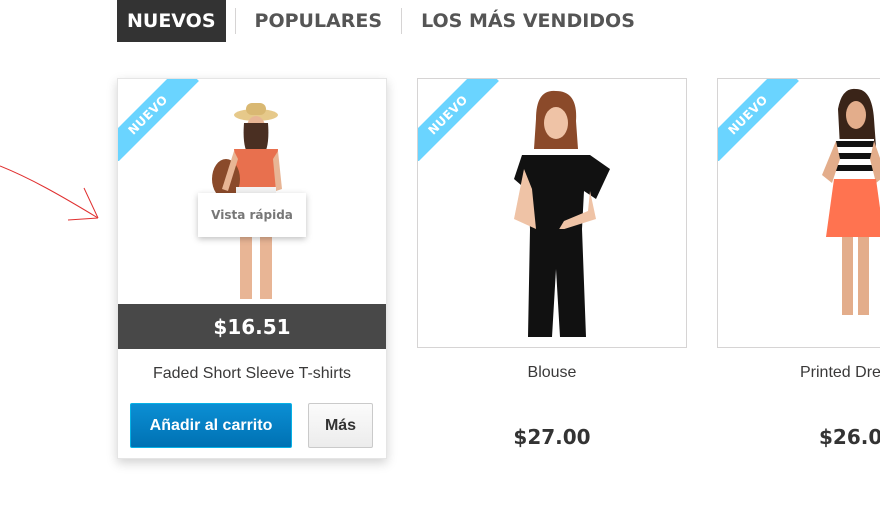  I want to click on more-button: Más, so click(340, 425).